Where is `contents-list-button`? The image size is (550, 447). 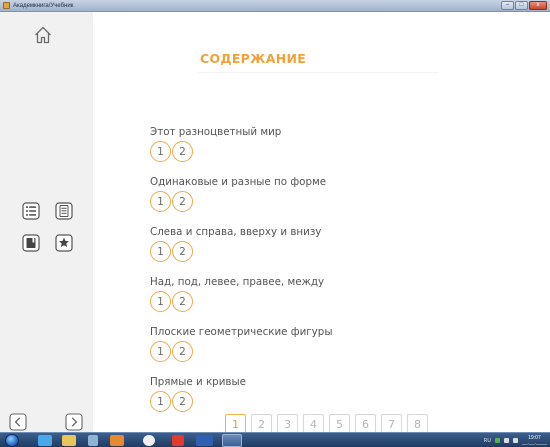 contents-list-button is located at coordinates (31, 211).